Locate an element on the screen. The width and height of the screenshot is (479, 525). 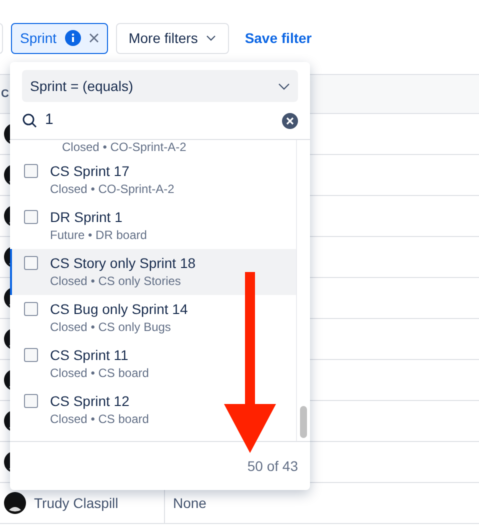
scrollbar is located at coordinates (303, 290).